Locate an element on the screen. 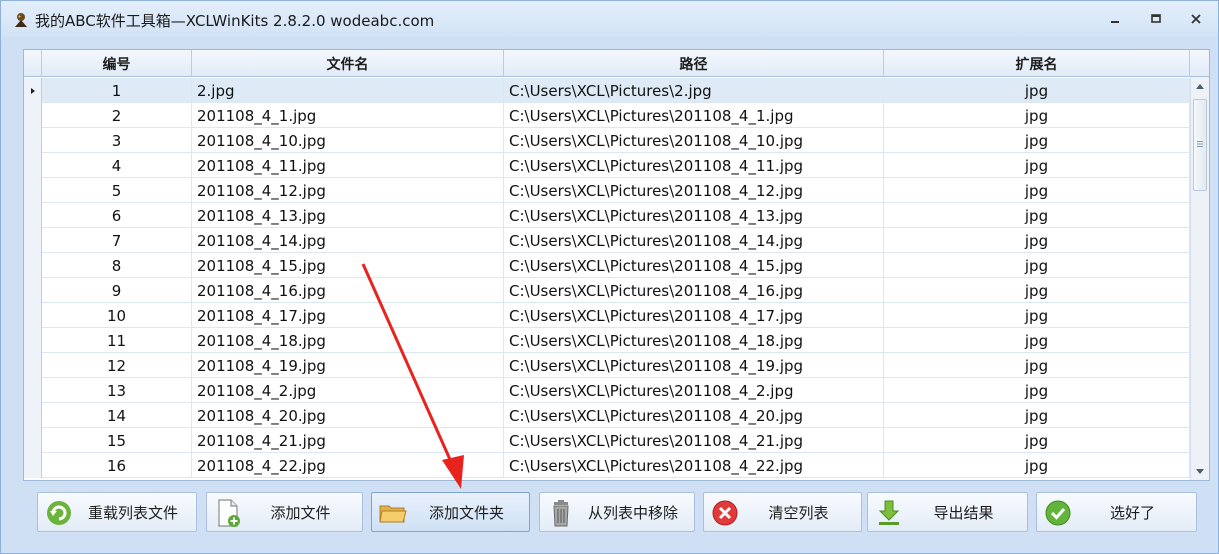 This screenshot has height=554, width=1219. scroll-up-icon is located at coordinates (1200, 86).